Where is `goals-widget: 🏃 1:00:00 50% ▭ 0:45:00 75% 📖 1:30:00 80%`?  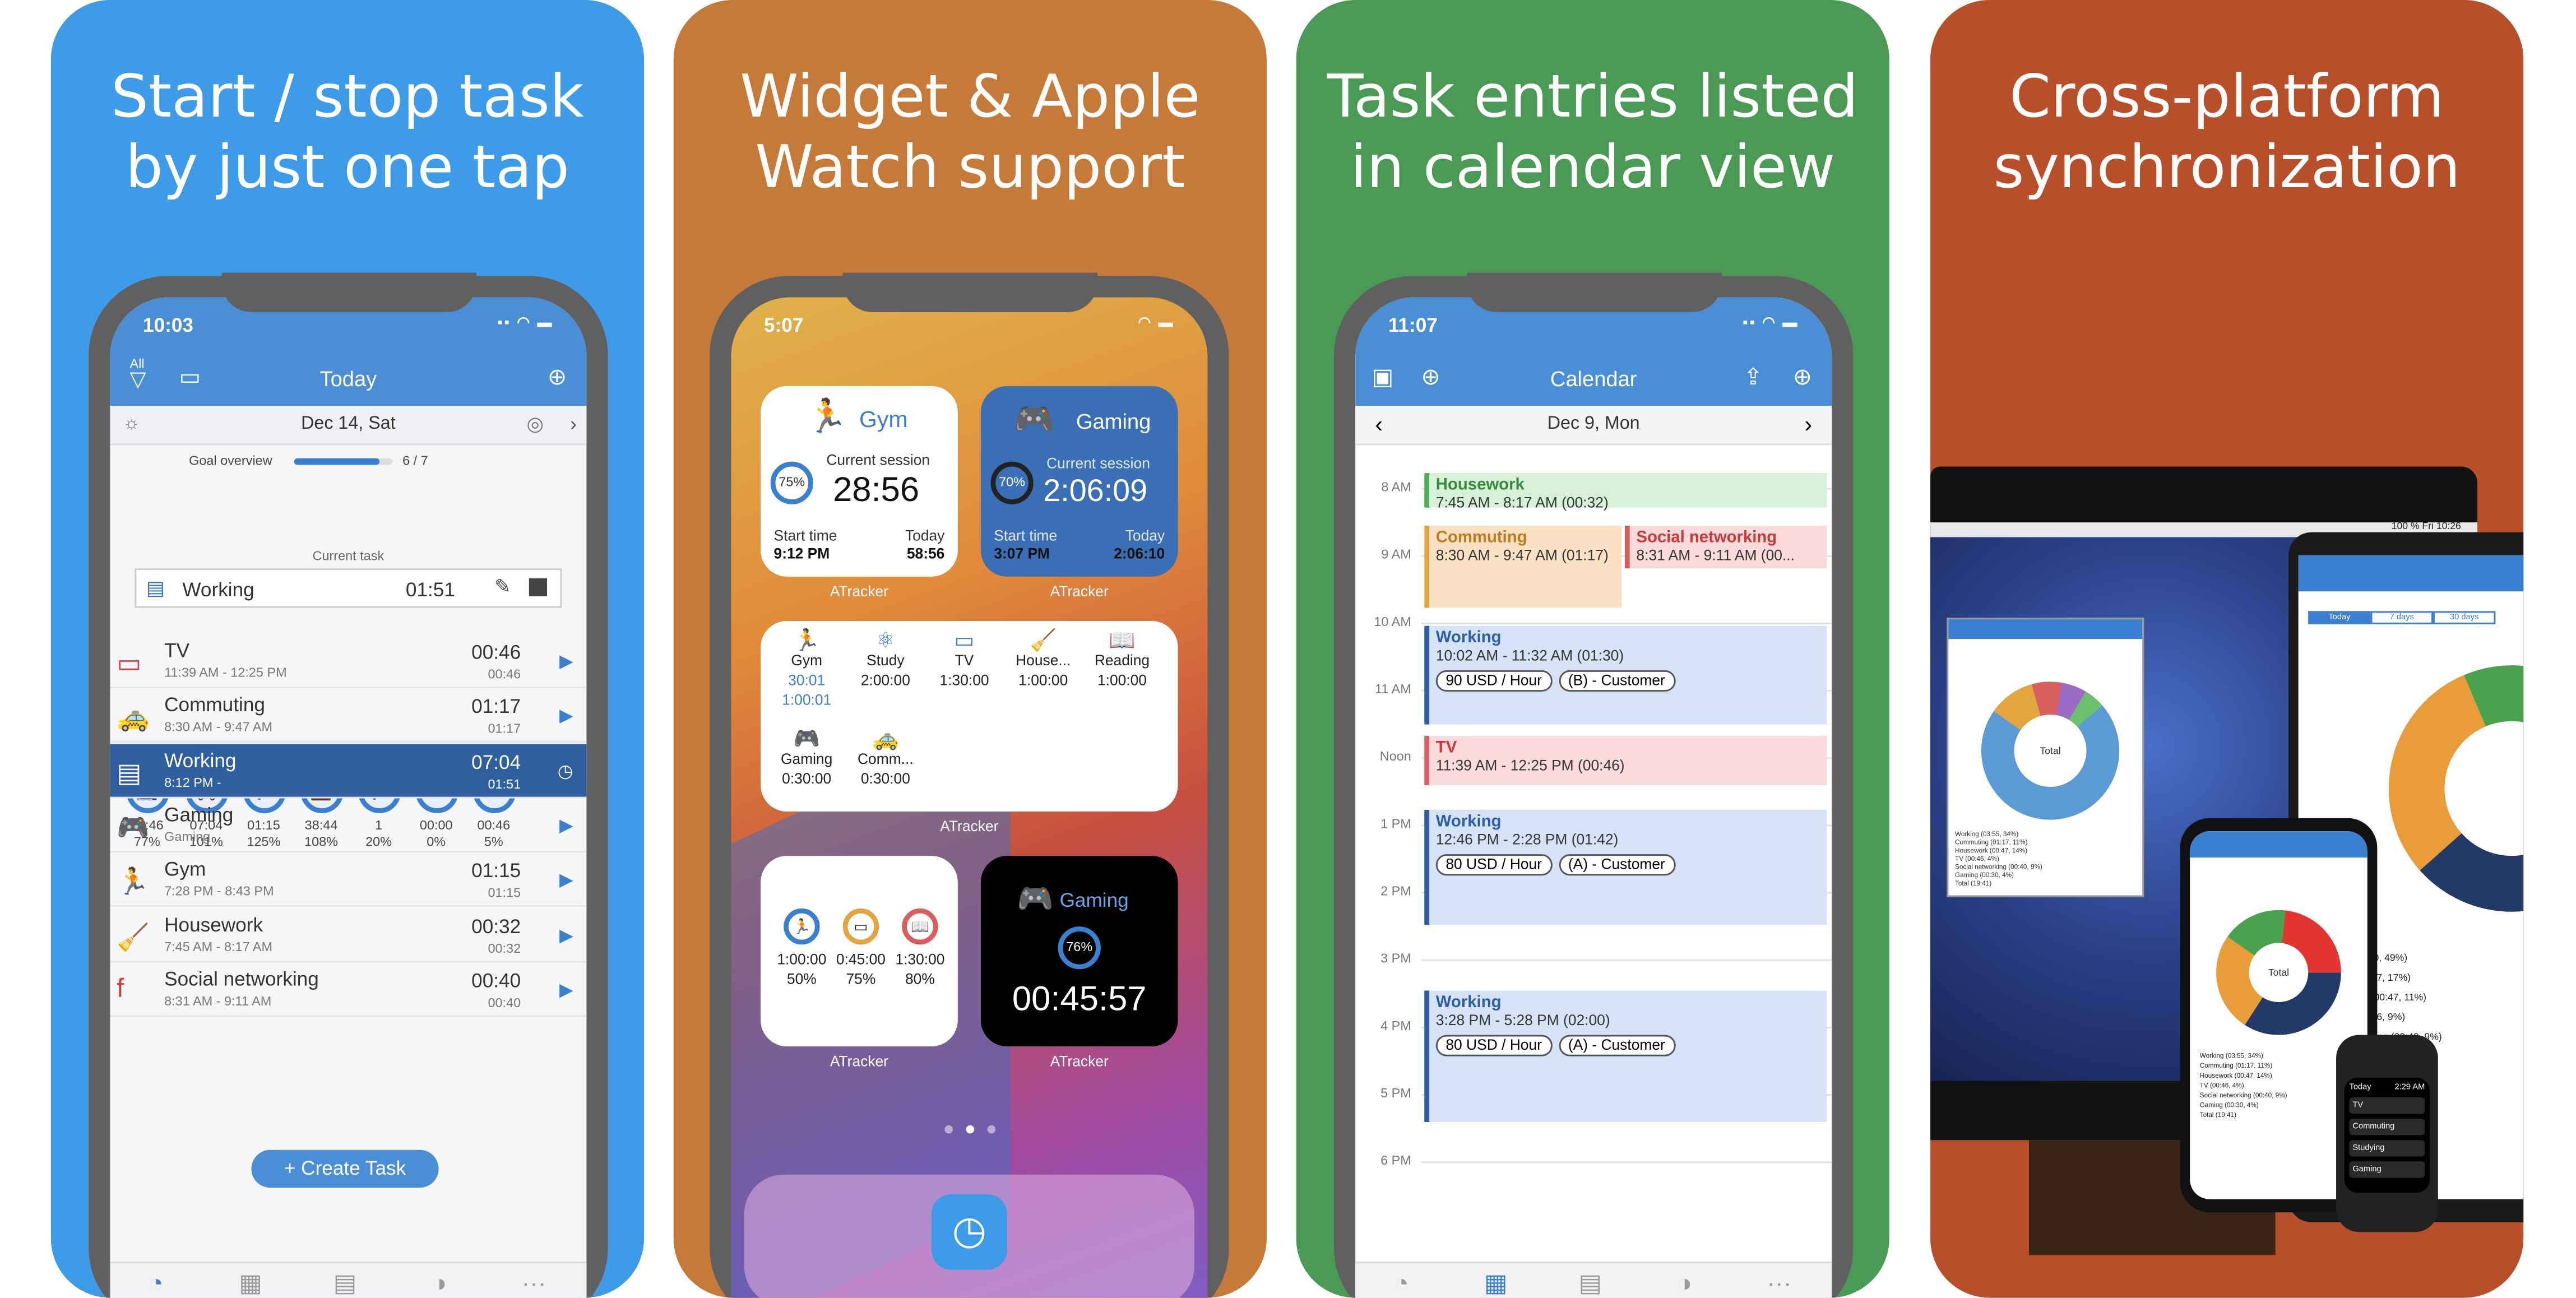 goals-widget: 🏃 1:00:00 50% ▭ 0:45:00 75% 📖 1:30:00 80% is located at coordinates (859, 952).